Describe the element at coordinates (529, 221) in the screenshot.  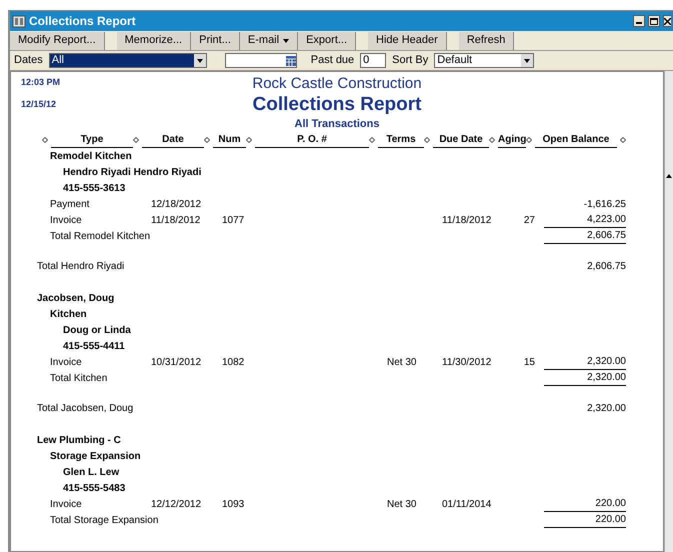
I see `table-cell-text: 27` at that location.